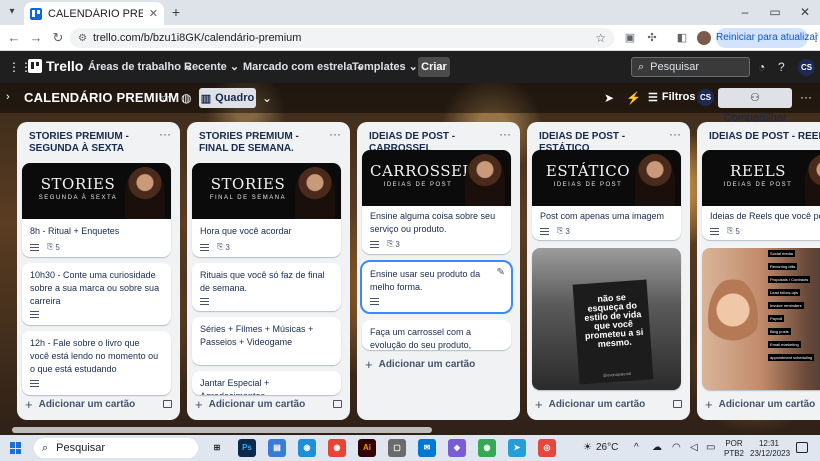 This screenshot has width=820, height=461. I want to click on share-button: ⚇ Compartilhar, so click(755, 106).